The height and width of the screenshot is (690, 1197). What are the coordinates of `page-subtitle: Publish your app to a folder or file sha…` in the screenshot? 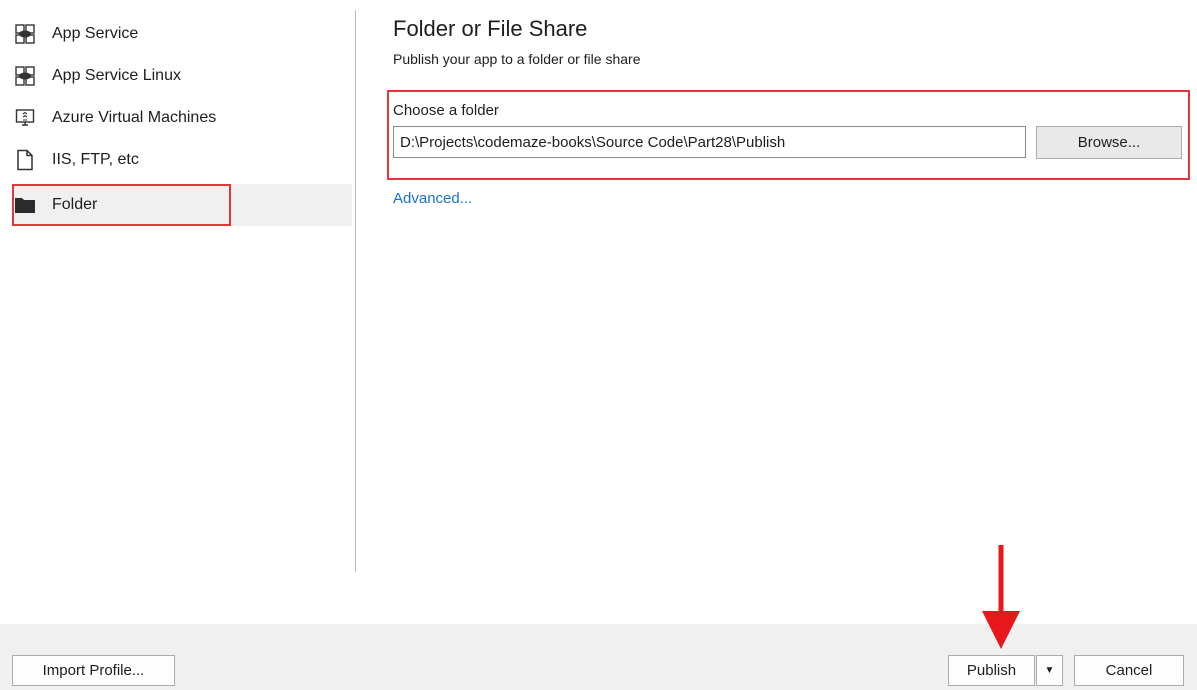 It's located at (517, 59).